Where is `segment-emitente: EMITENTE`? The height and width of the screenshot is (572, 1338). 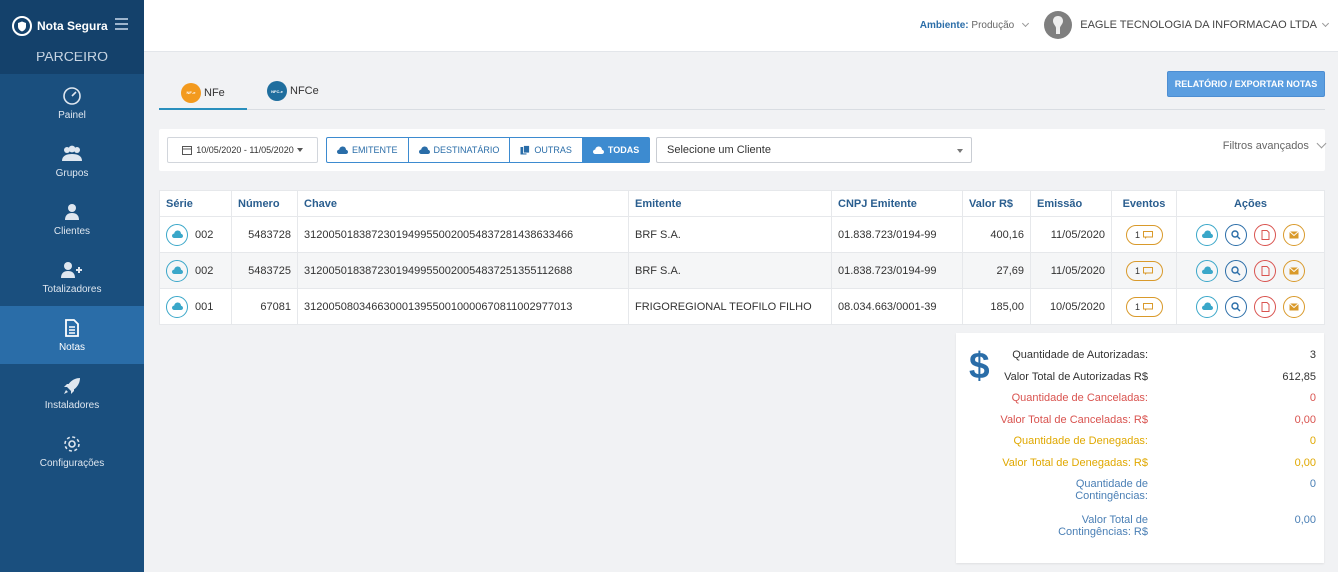
segment-emitente: EMITENTE is located at coordinates (367, 150).